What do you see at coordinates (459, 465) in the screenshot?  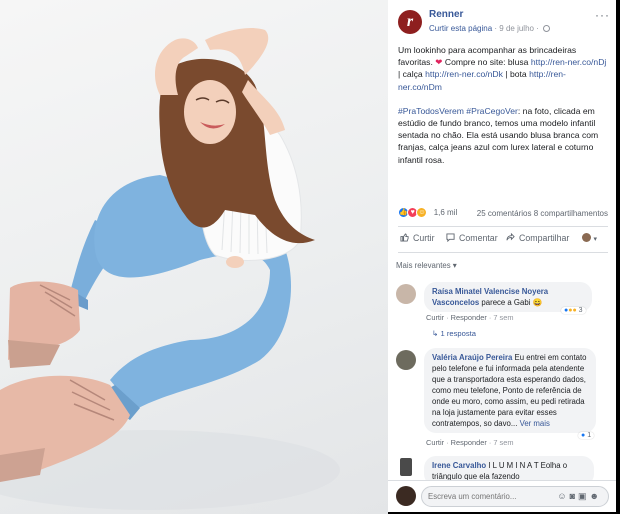 I see `comment-author: Irene Carvalho` at bounding box center [459, 465].